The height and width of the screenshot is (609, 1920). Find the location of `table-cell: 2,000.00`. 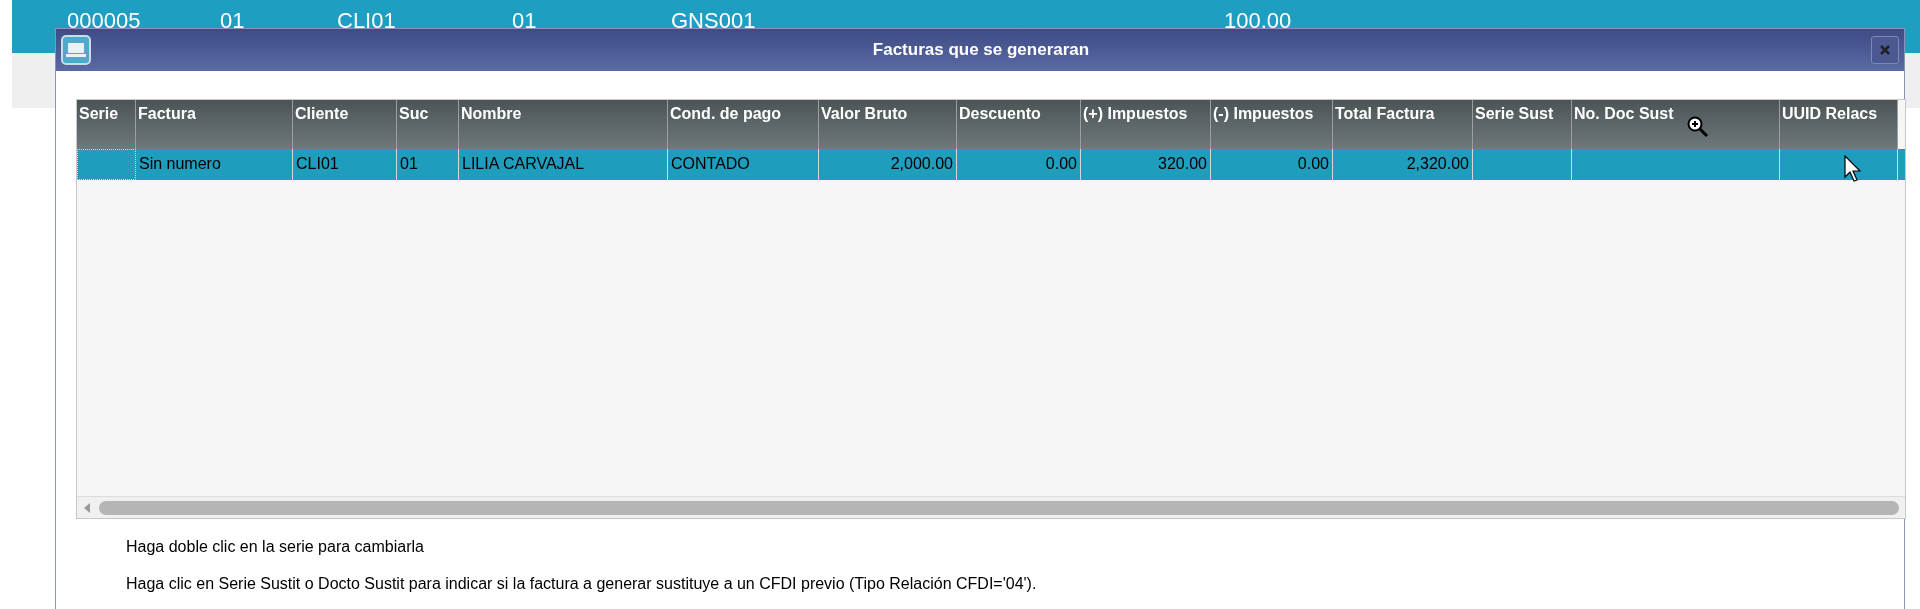

table-cell: 2,000.00 is located at coordinates (888, 164).